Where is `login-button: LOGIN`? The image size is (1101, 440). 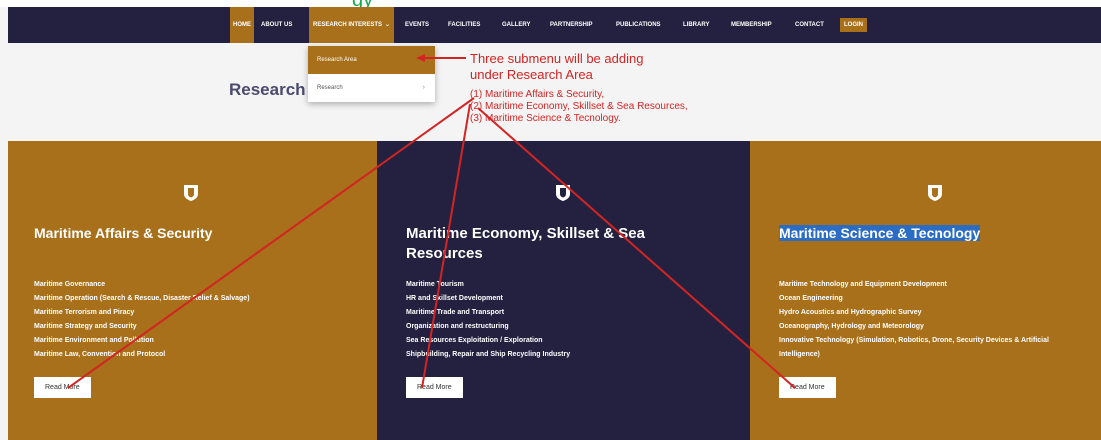
login-button: LOGIN is located at coordinates (853, 25).